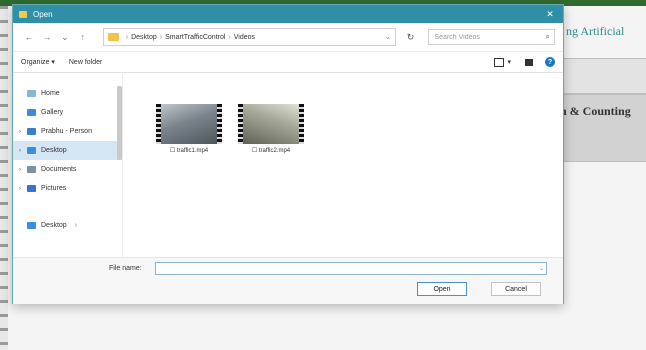  Describe the element at coordinates (509, 62) in the screenshot. I see `chevron-down-icon: ▾` at that location.